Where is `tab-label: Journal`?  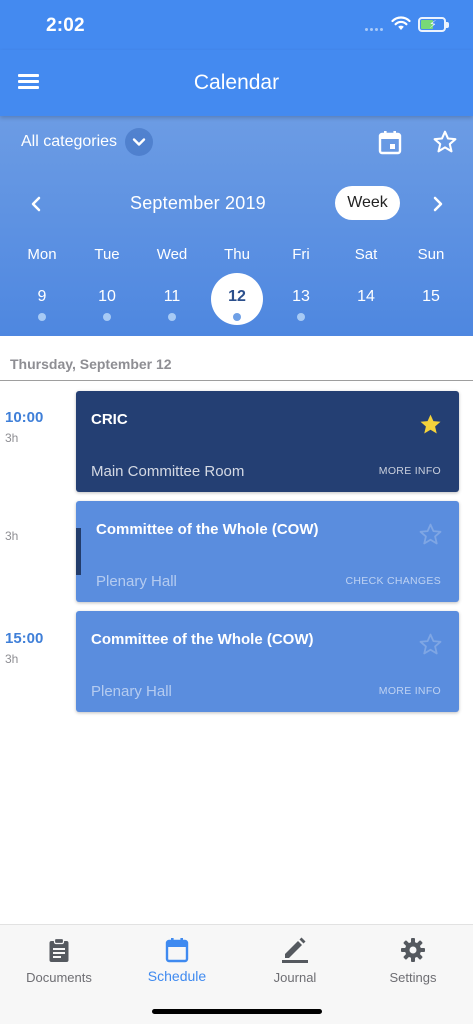 tab-label: Journal is located at coordinates (295, 977).